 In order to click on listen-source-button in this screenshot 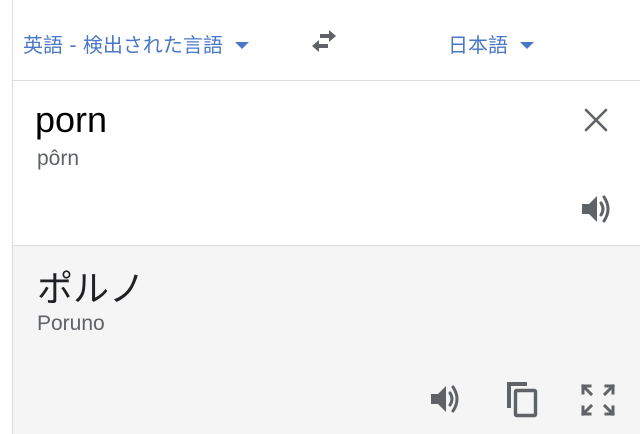, I will do `click(596, 209)`.